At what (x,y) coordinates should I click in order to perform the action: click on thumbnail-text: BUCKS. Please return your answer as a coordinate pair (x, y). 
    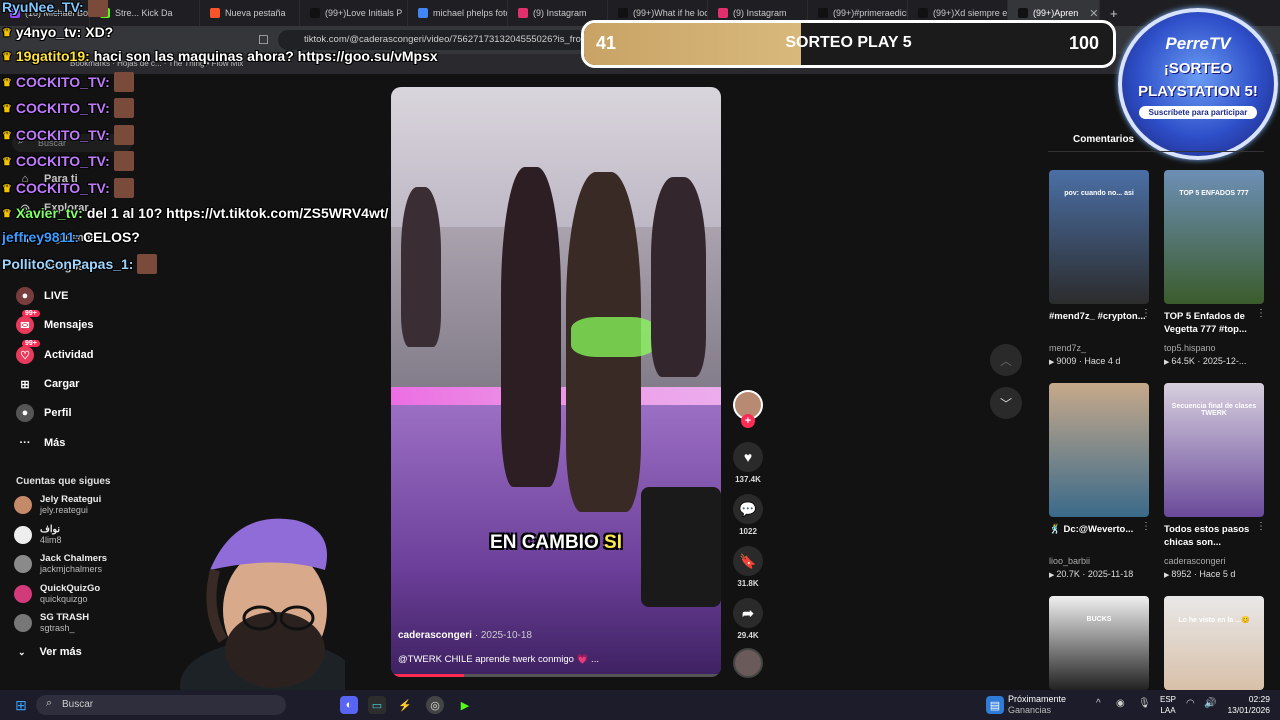
    Looking at the image, I should click on (1099, 619).